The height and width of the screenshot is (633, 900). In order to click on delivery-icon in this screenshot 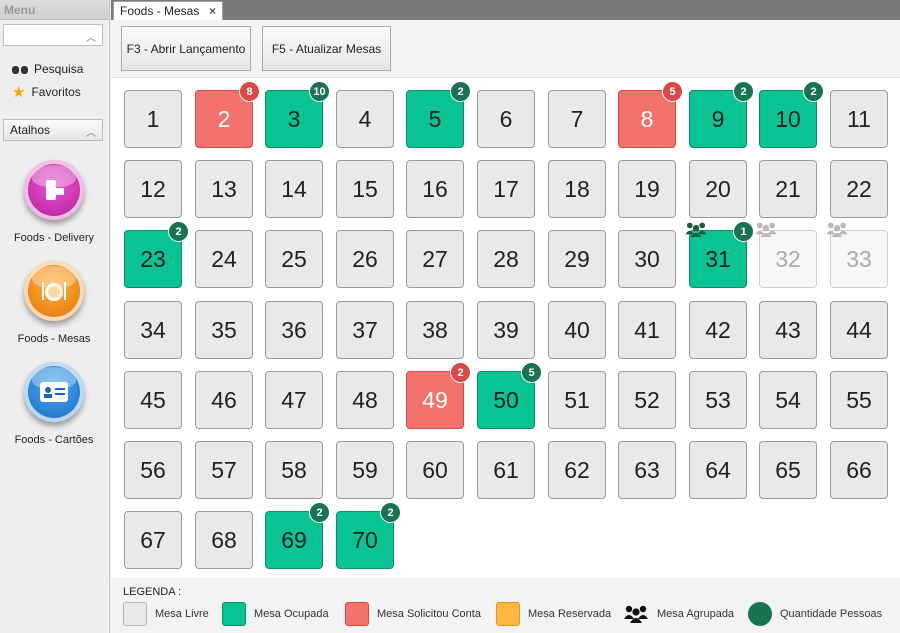, I will do `click(54, 190)`.